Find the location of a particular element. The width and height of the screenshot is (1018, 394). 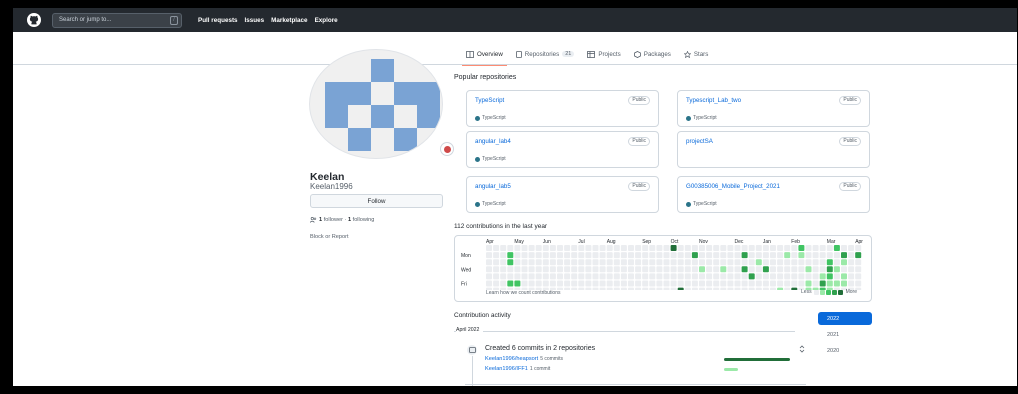

activity-commit-count: 1 commit is located at coordinates (540, 369).